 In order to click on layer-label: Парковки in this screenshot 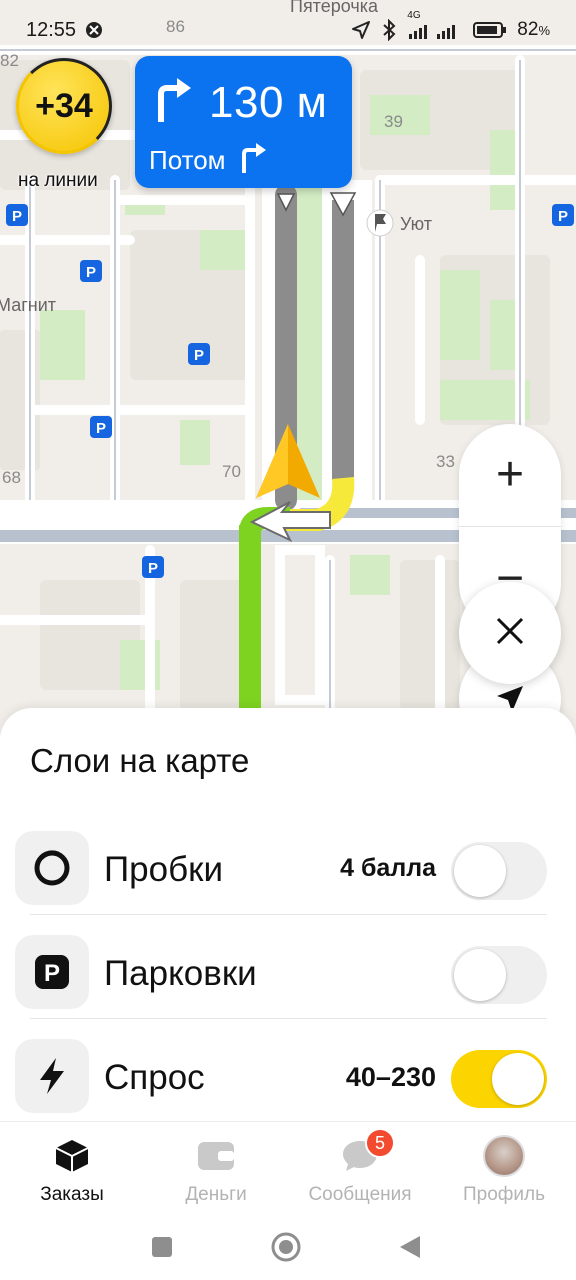, I will do `click(180, 973)`.